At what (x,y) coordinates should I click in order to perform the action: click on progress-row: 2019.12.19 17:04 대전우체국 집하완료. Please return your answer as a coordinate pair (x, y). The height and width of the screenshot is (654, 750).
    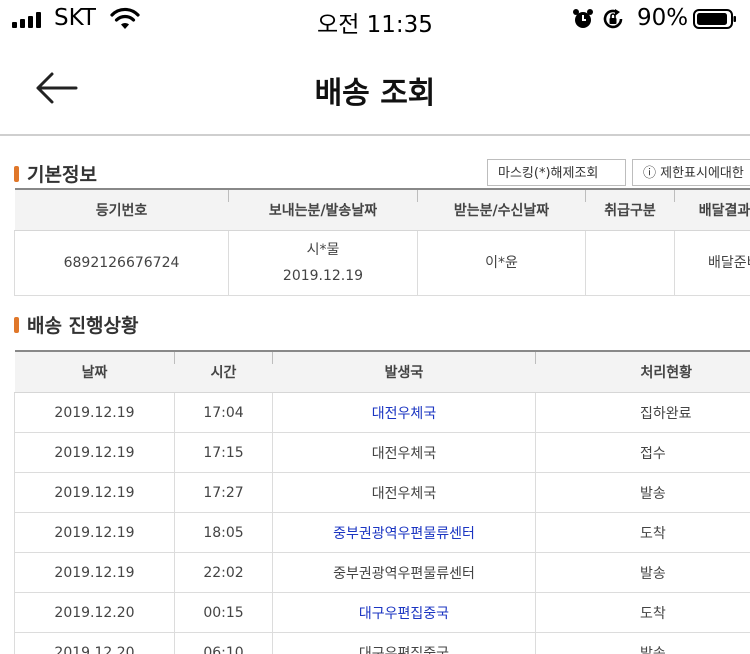
    Looking at the image, I should click on (382, 412).